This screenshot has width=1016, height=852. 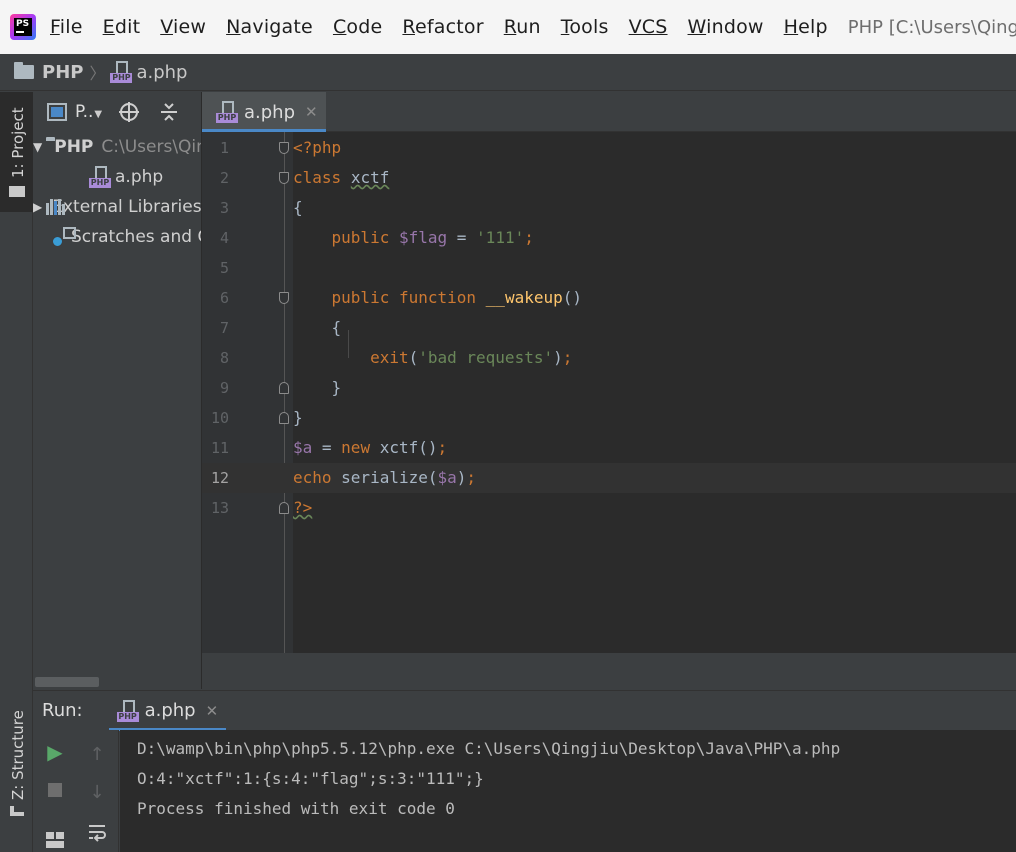 I want to click on menu-edit: Edit, so click(x=122, y=27).